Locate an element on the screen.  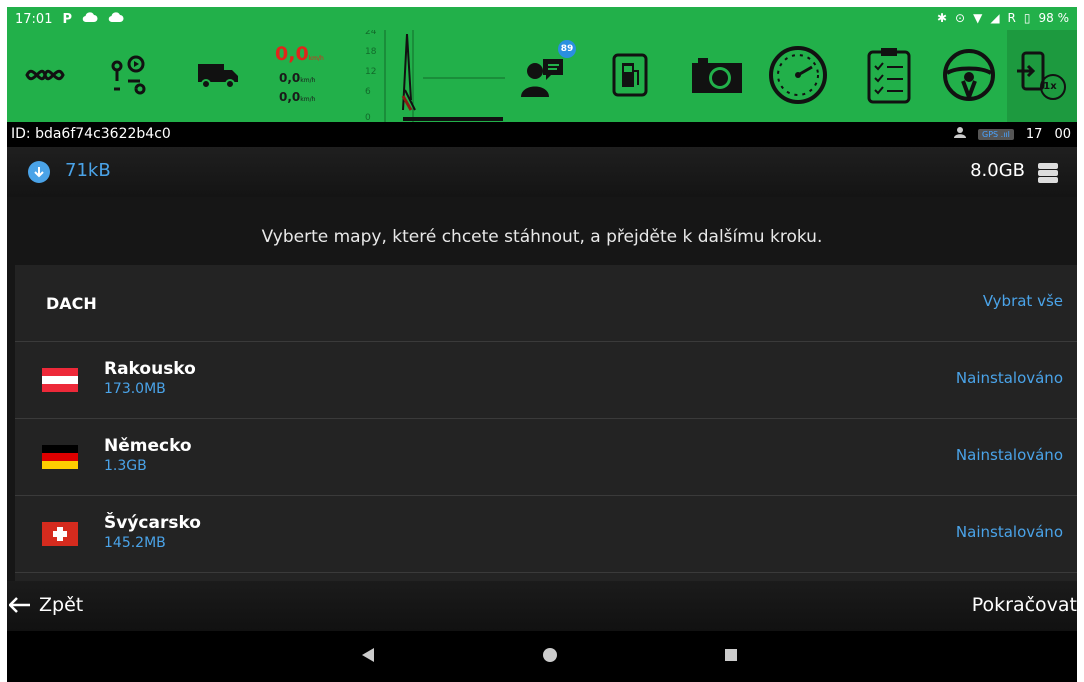
wizard-navigation: Zpět Pokračovat is located at coordinates (542, 606).